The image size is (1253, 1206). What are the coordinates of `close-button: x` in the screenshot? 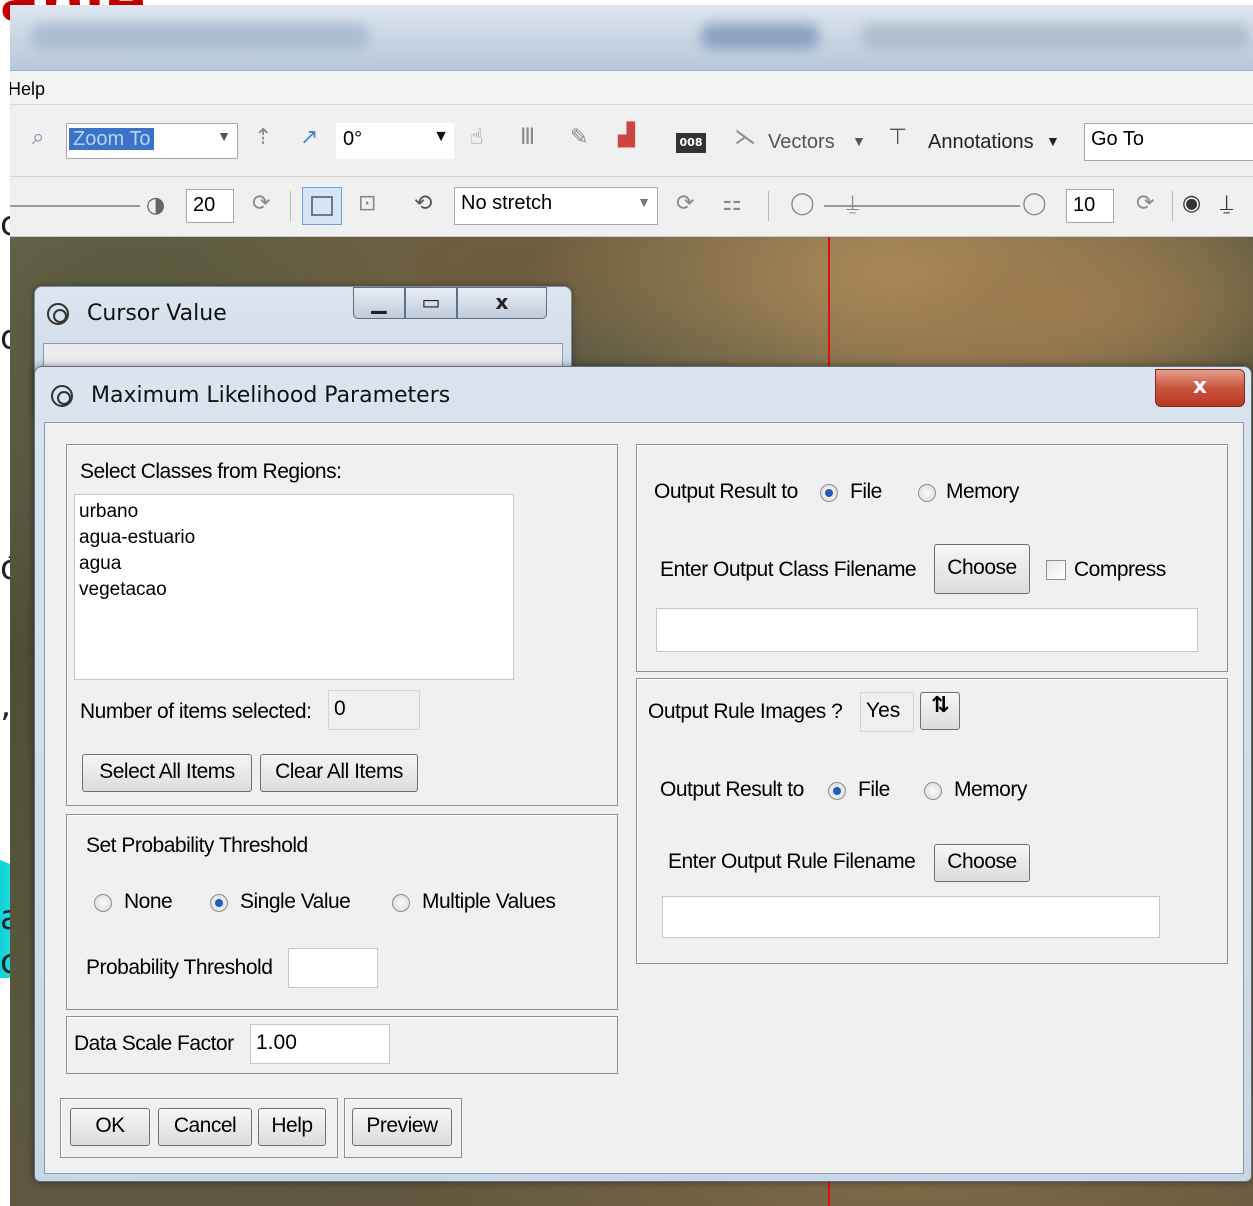 It's located at (502, 303).